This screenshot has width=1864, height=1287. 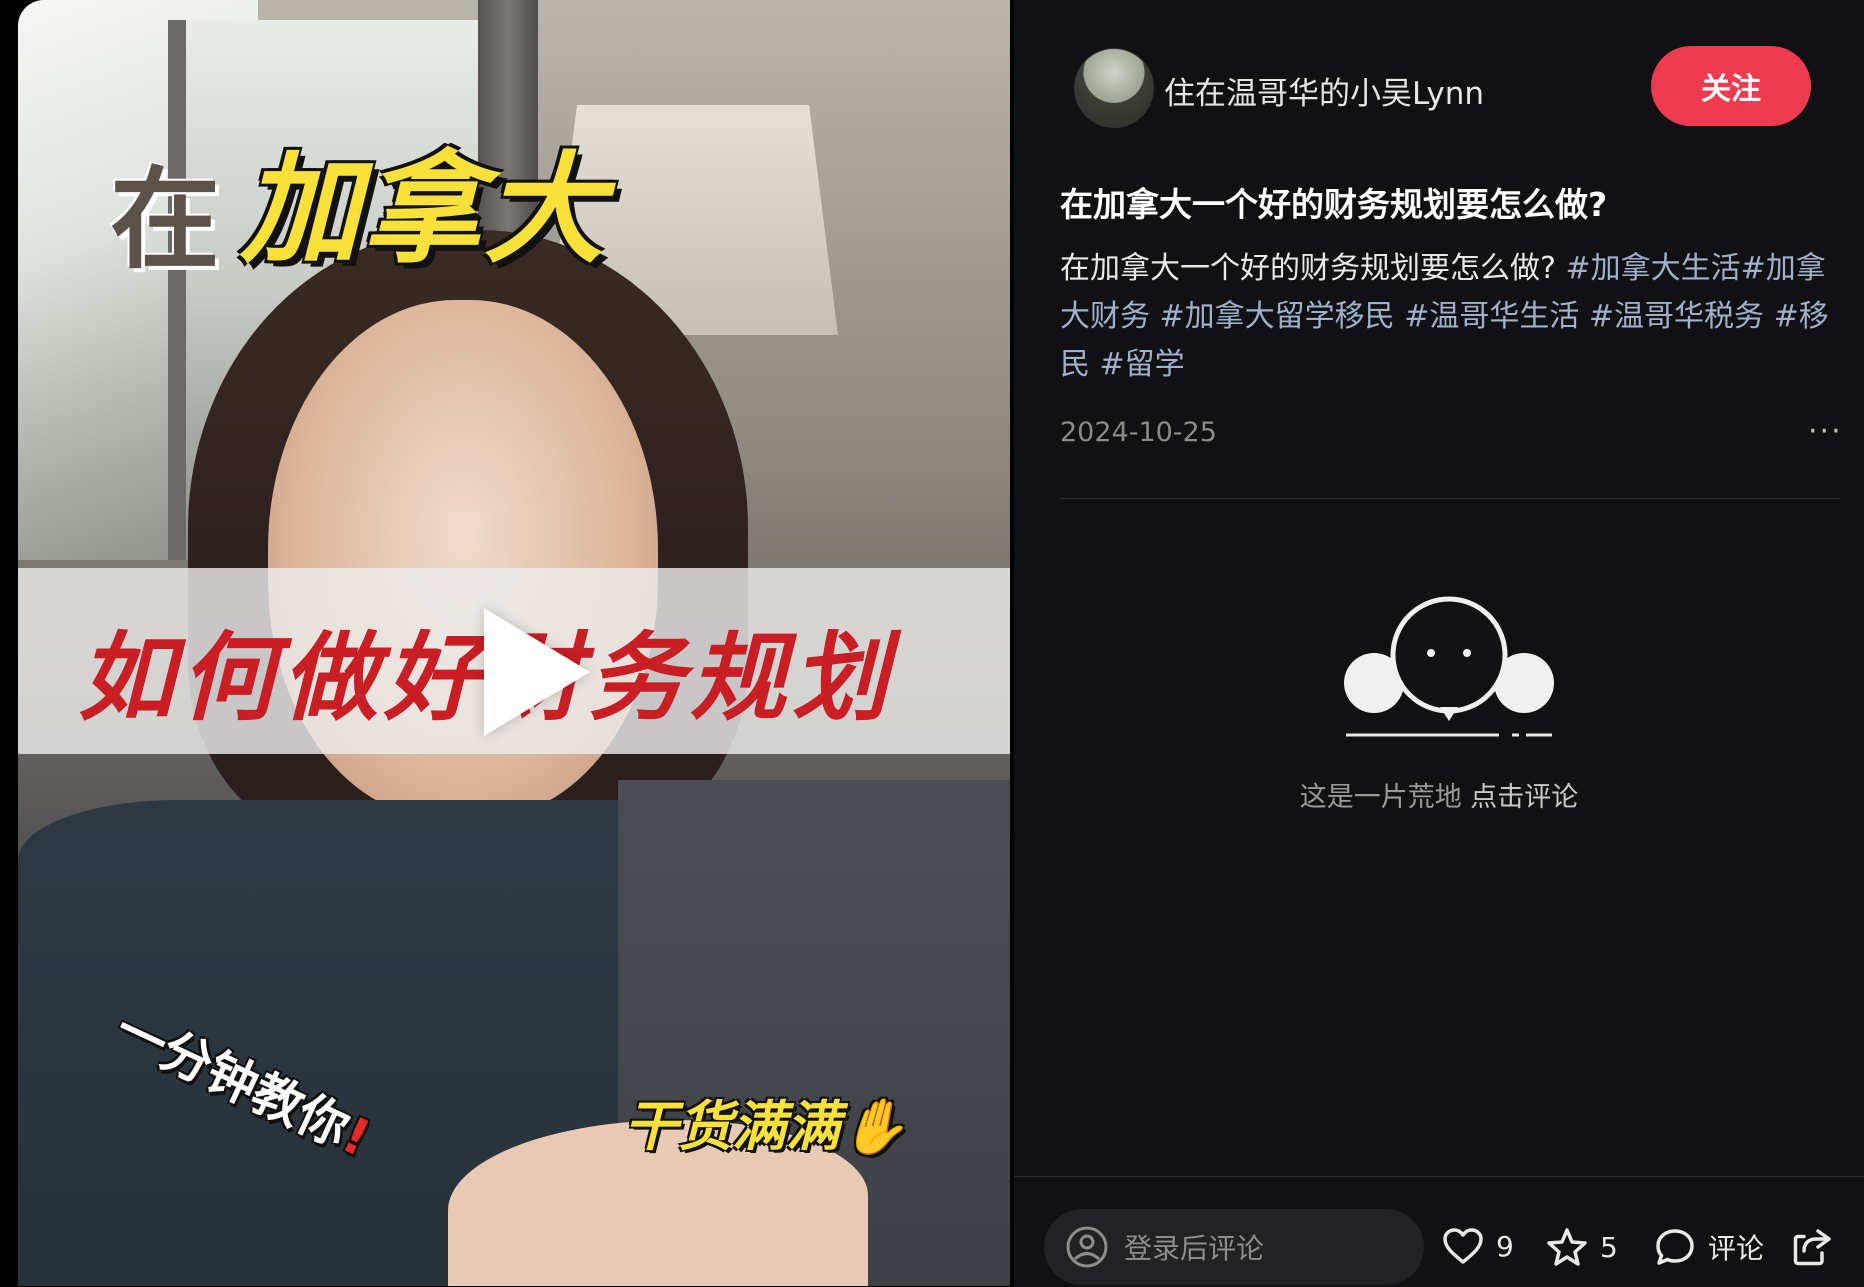 I want to click on video-caption-full: 干货满满✋, so click(x=766, y=1126).